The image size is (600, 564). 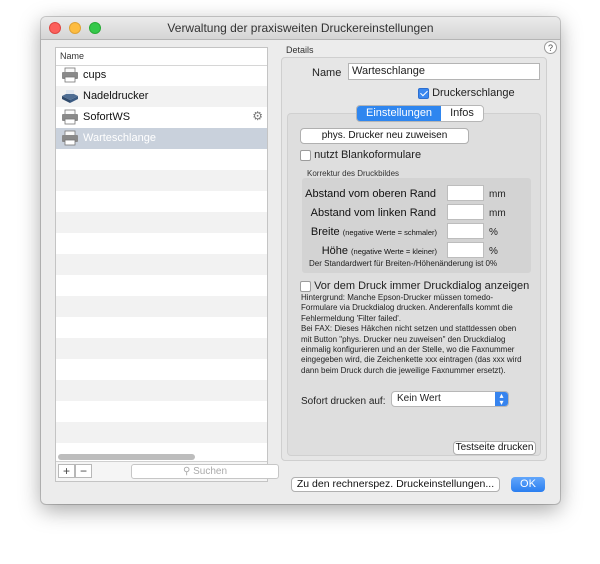 I want to click on width-hint: (negative Werte = schmaler), so click(x=389, y=232).